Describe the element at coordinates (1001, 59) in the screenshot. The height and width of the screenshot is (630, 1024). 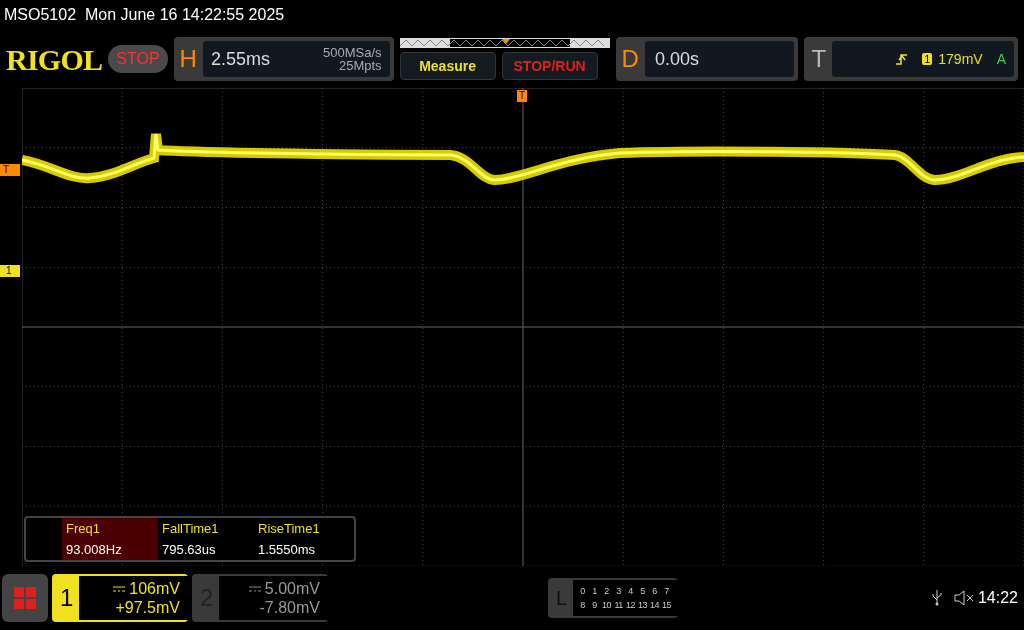
I see `trigger-mode: A` at that location.